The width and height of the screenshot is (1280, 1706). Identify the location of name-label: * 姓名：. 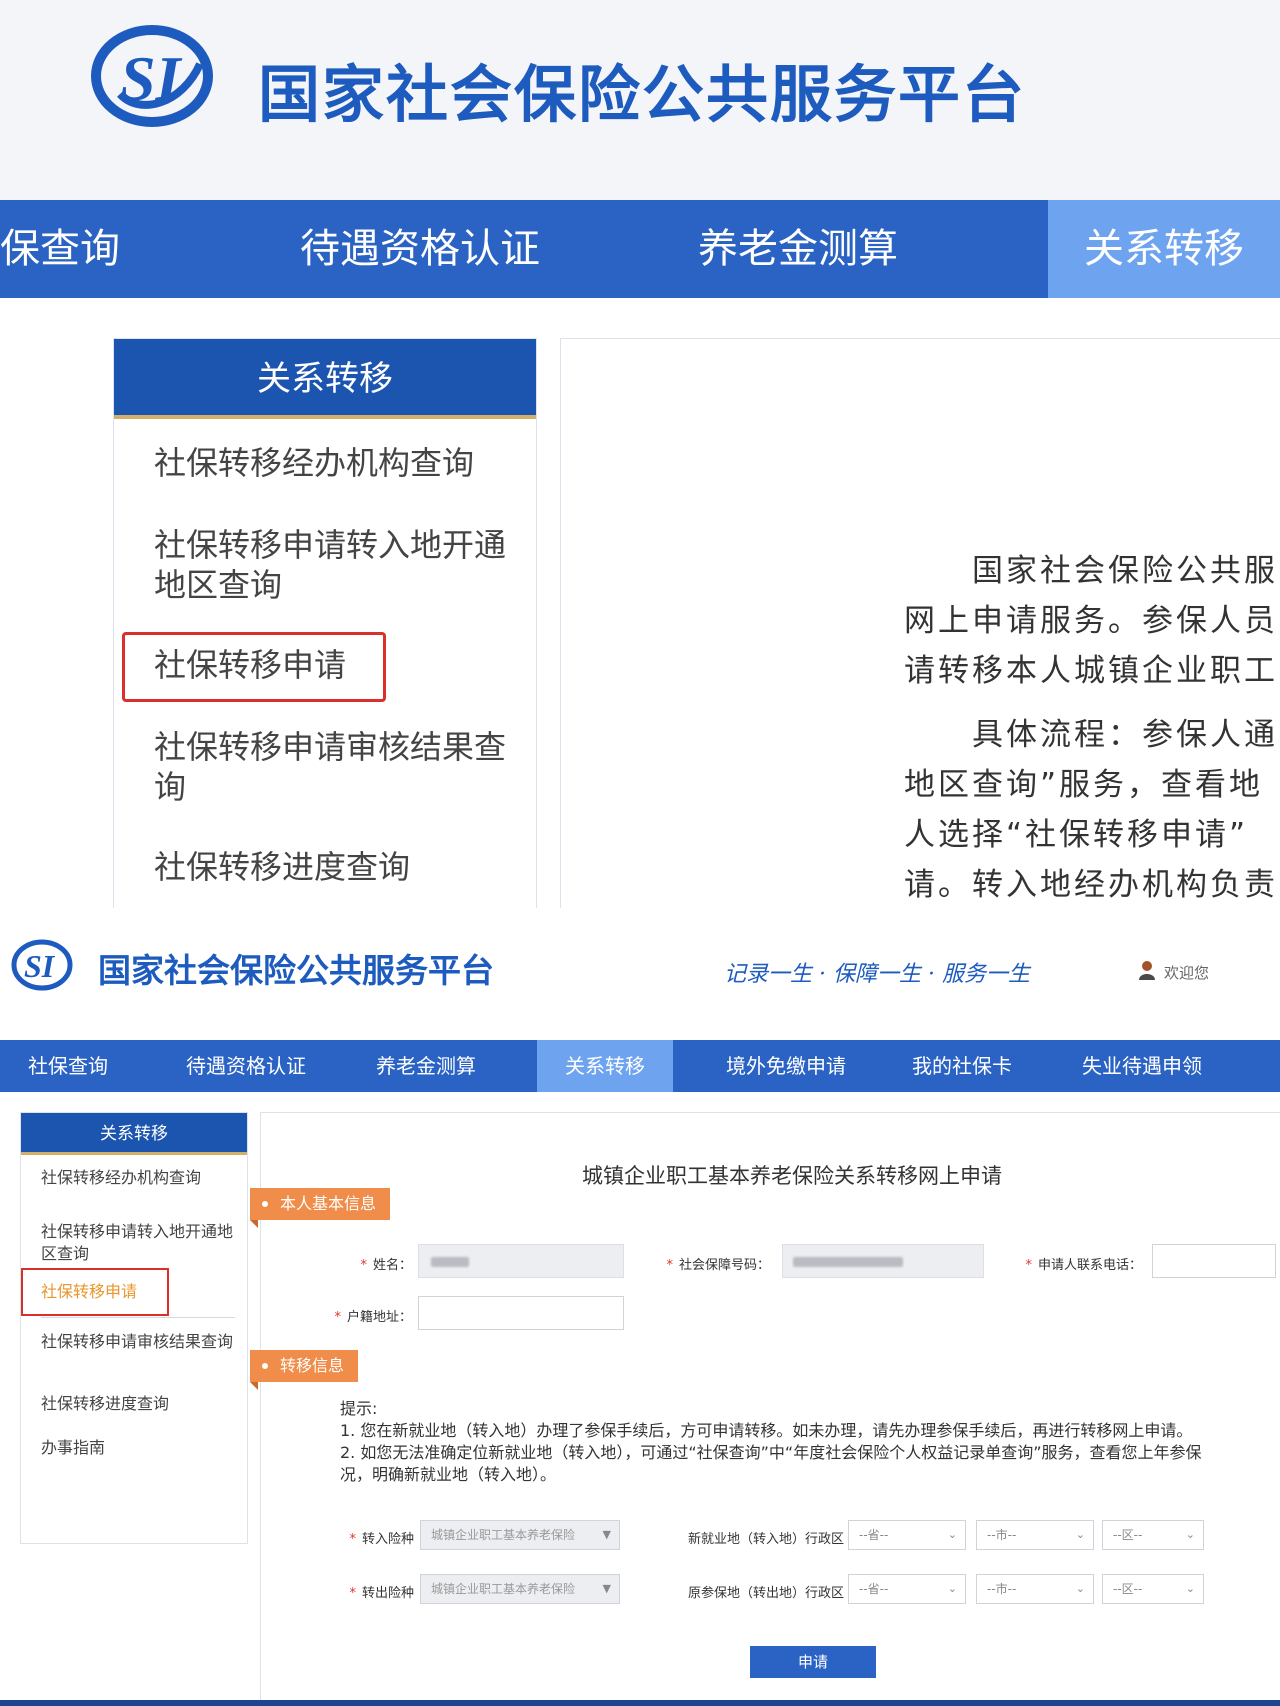
(386, 1265).